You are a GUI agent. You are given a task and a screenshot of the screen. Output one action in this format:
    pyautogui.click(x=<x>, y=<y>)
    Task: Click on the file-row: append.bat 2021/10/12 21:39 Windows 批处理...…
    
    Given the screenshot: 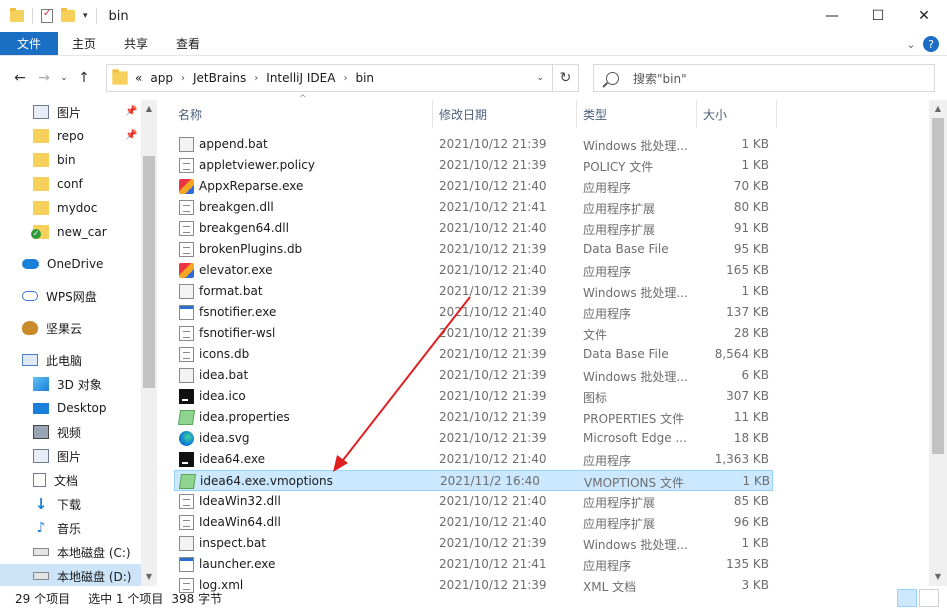 What is the action you would take?
    pyautogui.click(x=473, y=144)
    